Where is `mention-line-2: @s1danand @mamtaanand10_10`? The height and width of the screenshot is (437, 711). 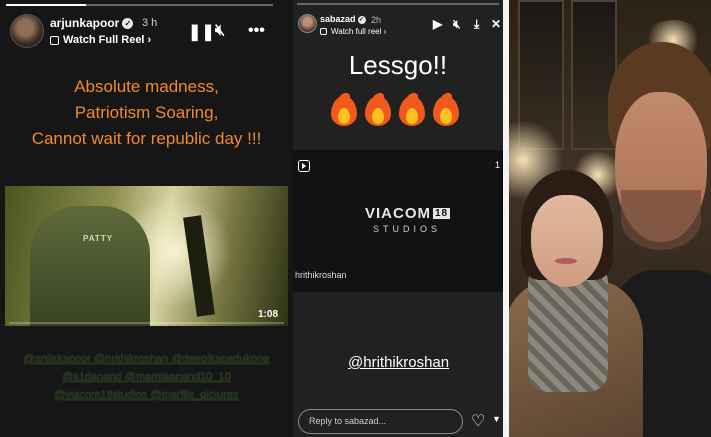
mention-line-2: @s1danand @mamtaanand10_10 is located at coordinates (146, 377).